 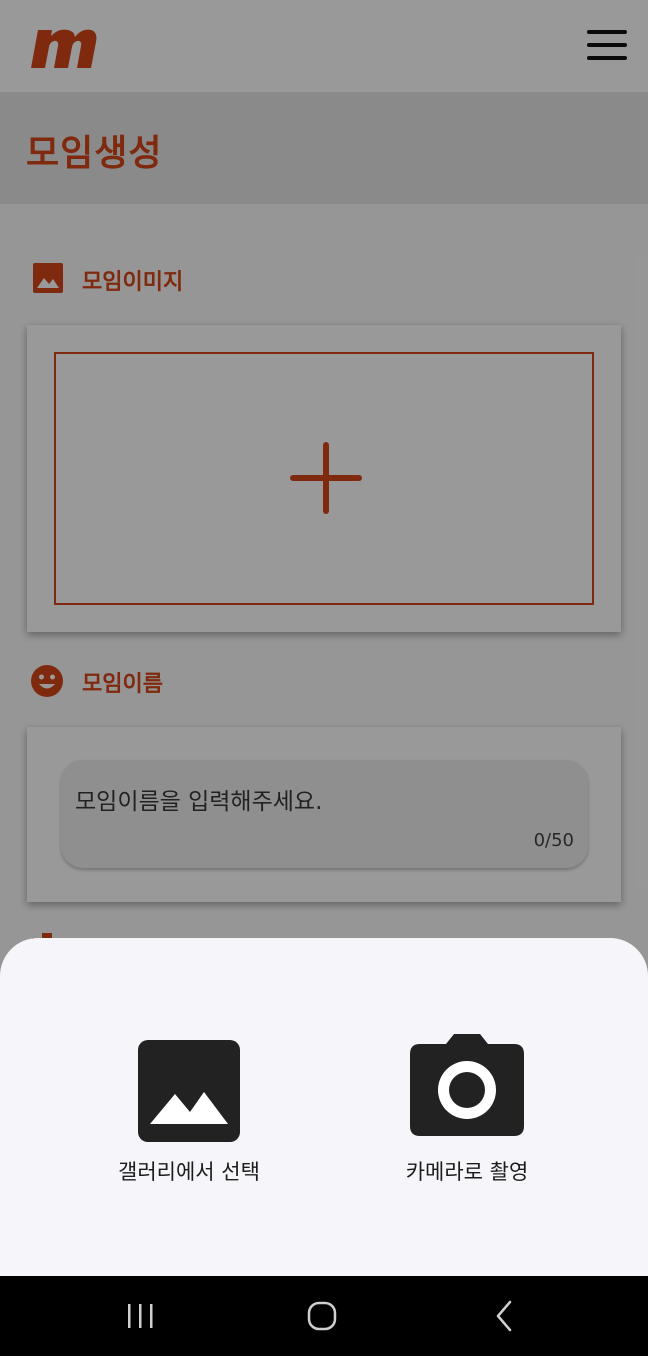 I want to click on back-icon, so click(x=504, y=1316).